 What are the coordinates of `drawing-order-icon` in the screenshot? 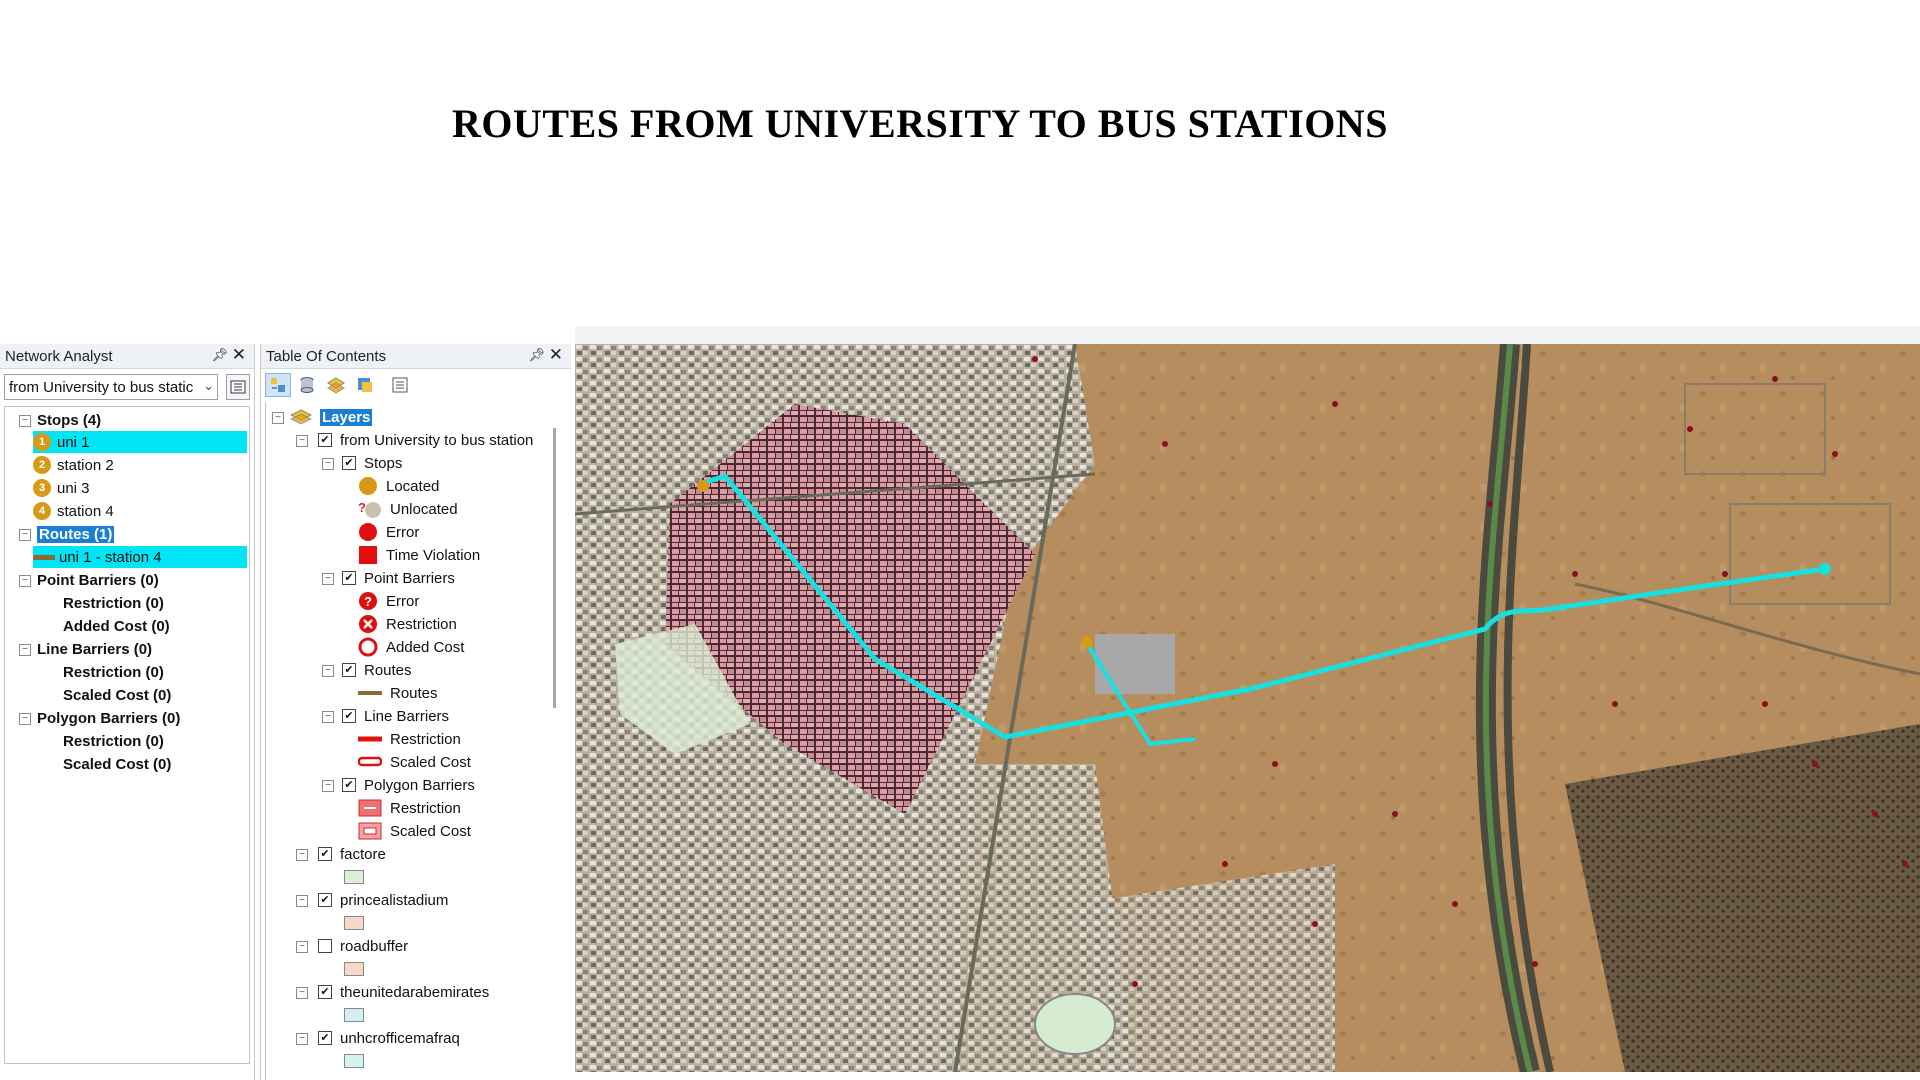 It's located at (278, 385).